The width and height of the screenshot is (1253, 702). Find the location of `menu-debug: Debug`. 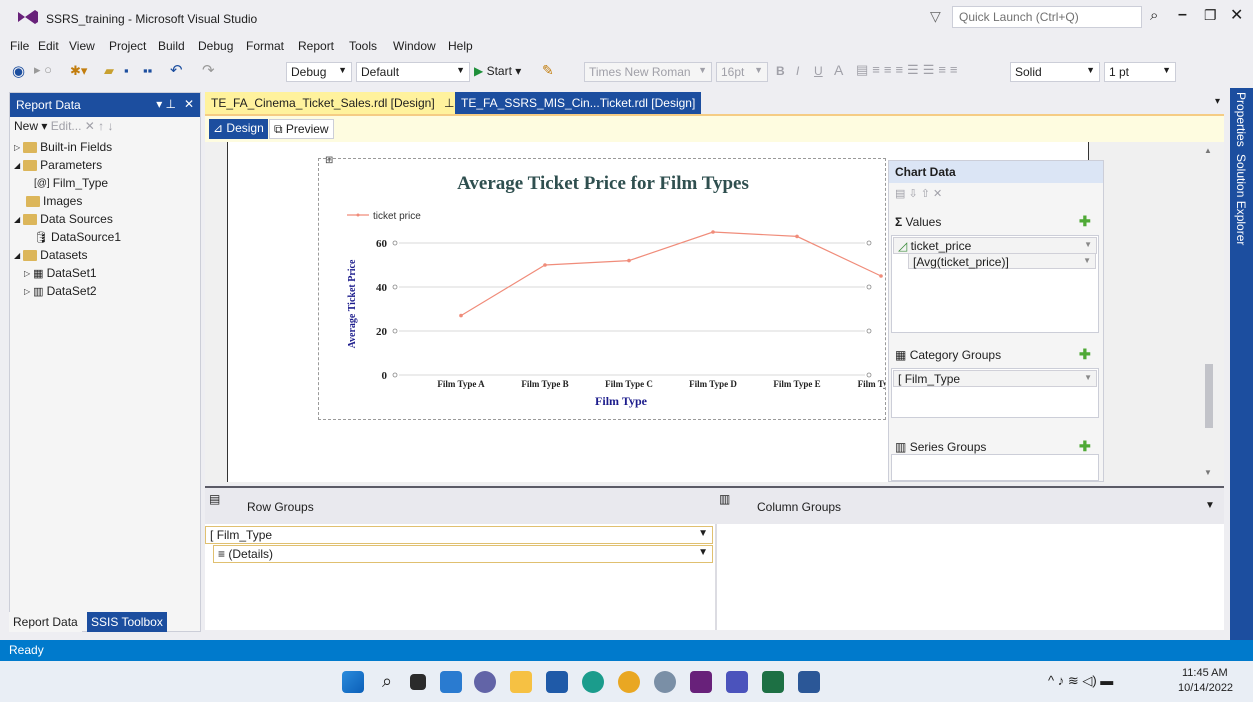

menu-debug: Debug is located at coordinates (215, 46).